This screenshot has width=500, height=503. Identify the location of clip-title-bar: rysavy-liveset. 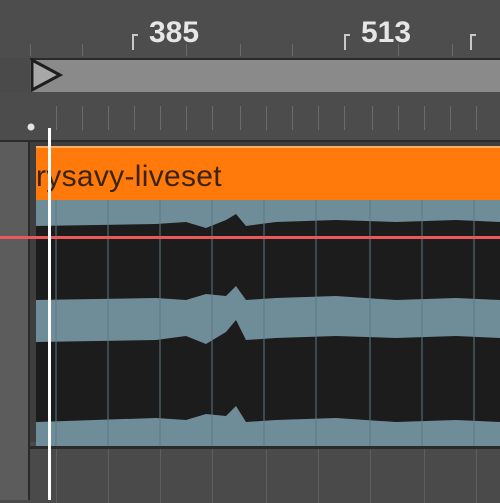
(268, 174).